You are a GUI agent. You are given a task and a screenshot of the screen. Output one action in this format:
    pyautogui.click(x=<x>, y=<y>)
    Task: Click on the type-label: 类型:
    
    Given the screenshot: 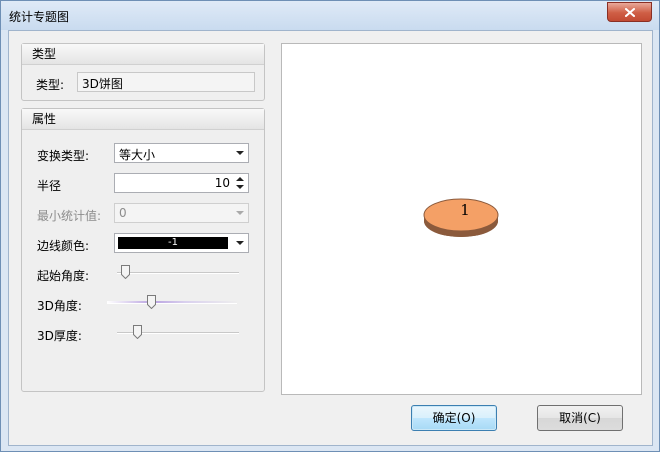 What is the action you would take?
    pyautogui.click(x=50, y=85)
    